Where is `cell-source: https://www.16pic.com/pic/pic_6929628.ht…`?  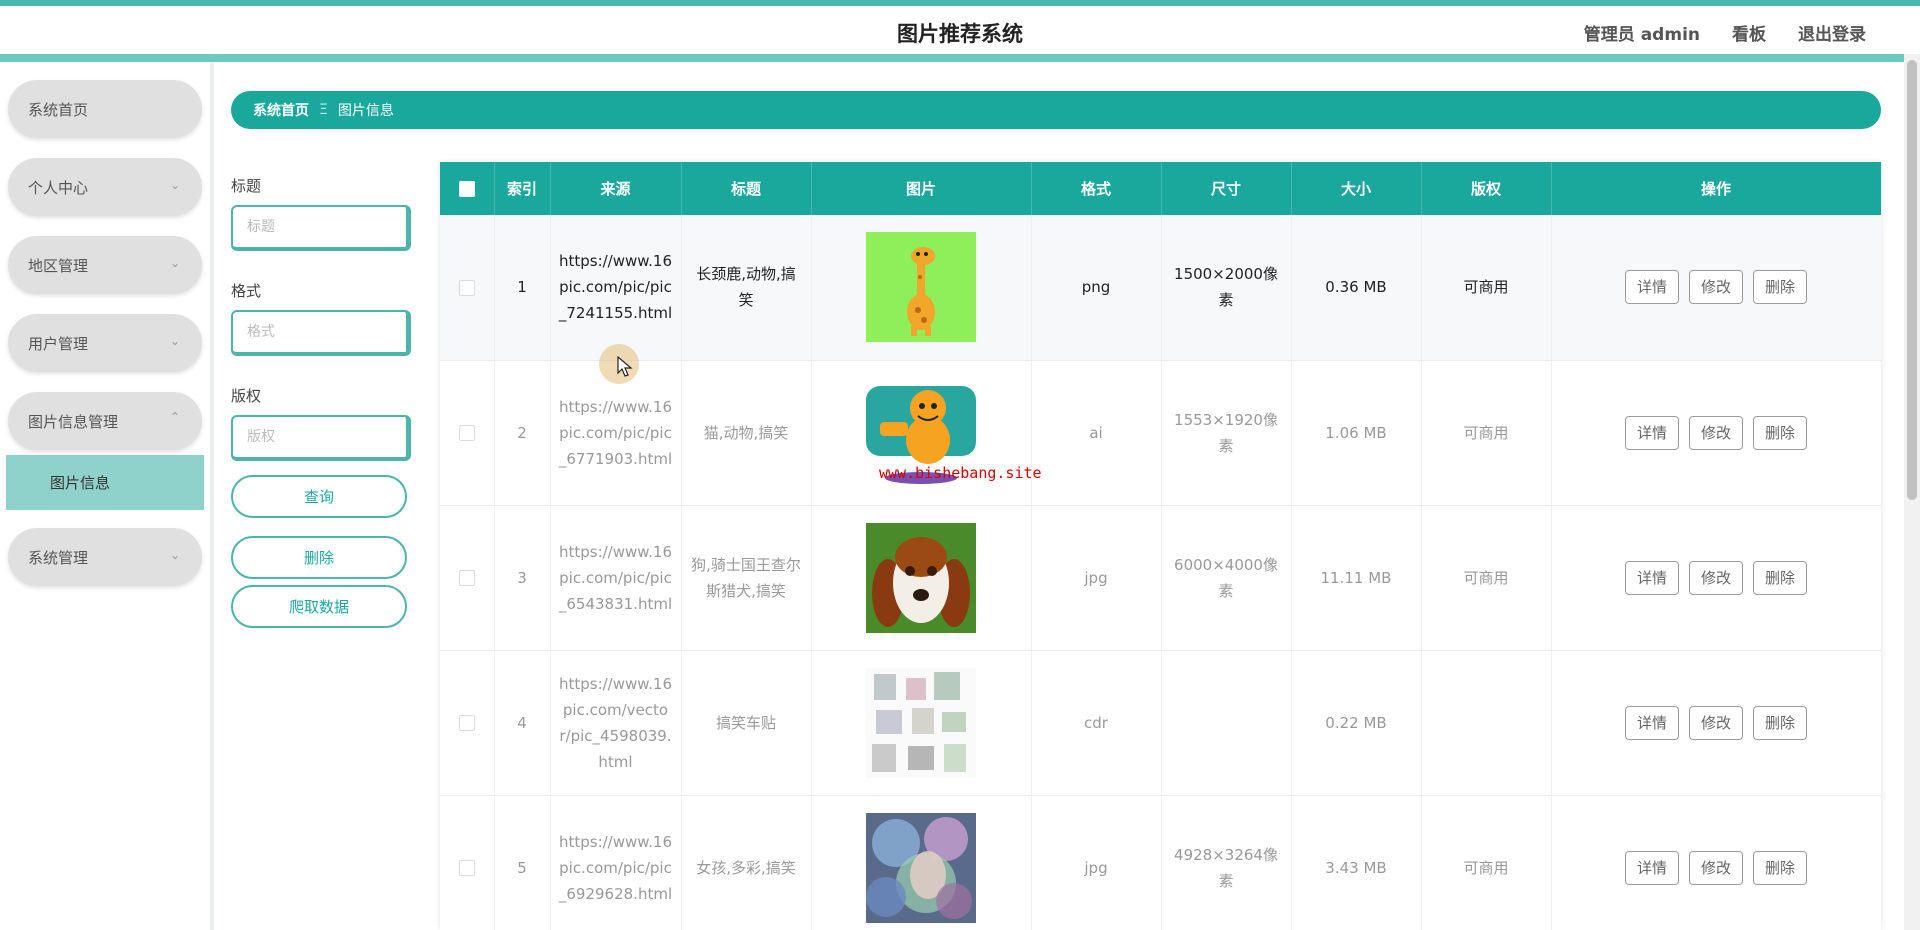 cell-source: https://www.16pic.com/pic/pic_6929628.ht… is located at coordinates (616, 862).